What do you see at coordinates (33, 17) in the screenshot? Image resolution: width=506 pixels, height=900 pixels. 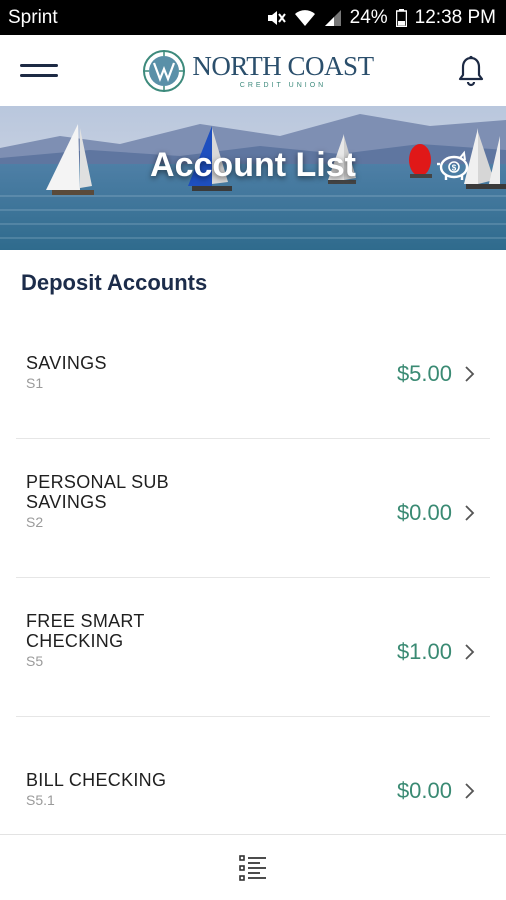 I see `carrier-label: Sprint` at bounding box center [33, 17].